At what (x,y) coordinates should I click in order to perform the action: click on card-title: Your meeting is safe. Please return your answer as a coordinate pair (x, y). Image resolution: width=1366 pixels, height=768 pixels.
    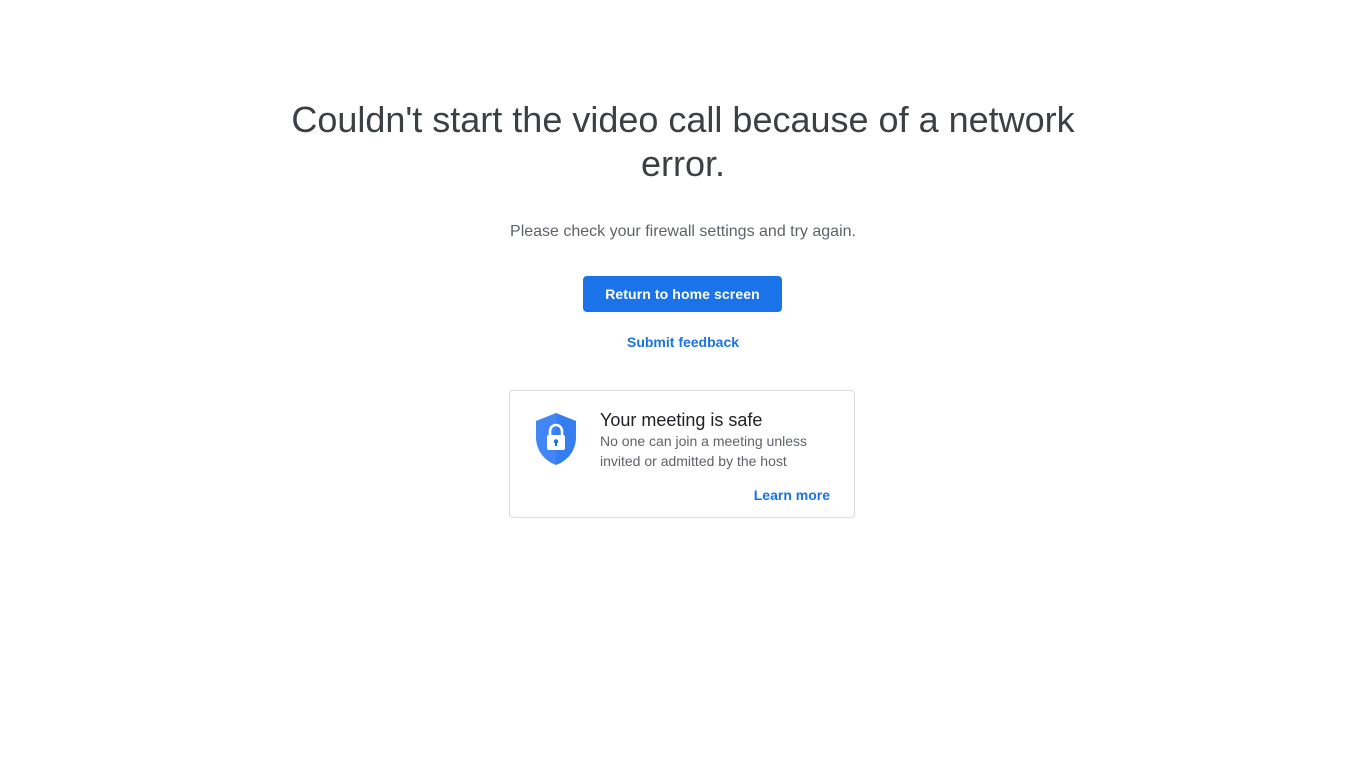
    Looking at the image, I should click on (681, 420).